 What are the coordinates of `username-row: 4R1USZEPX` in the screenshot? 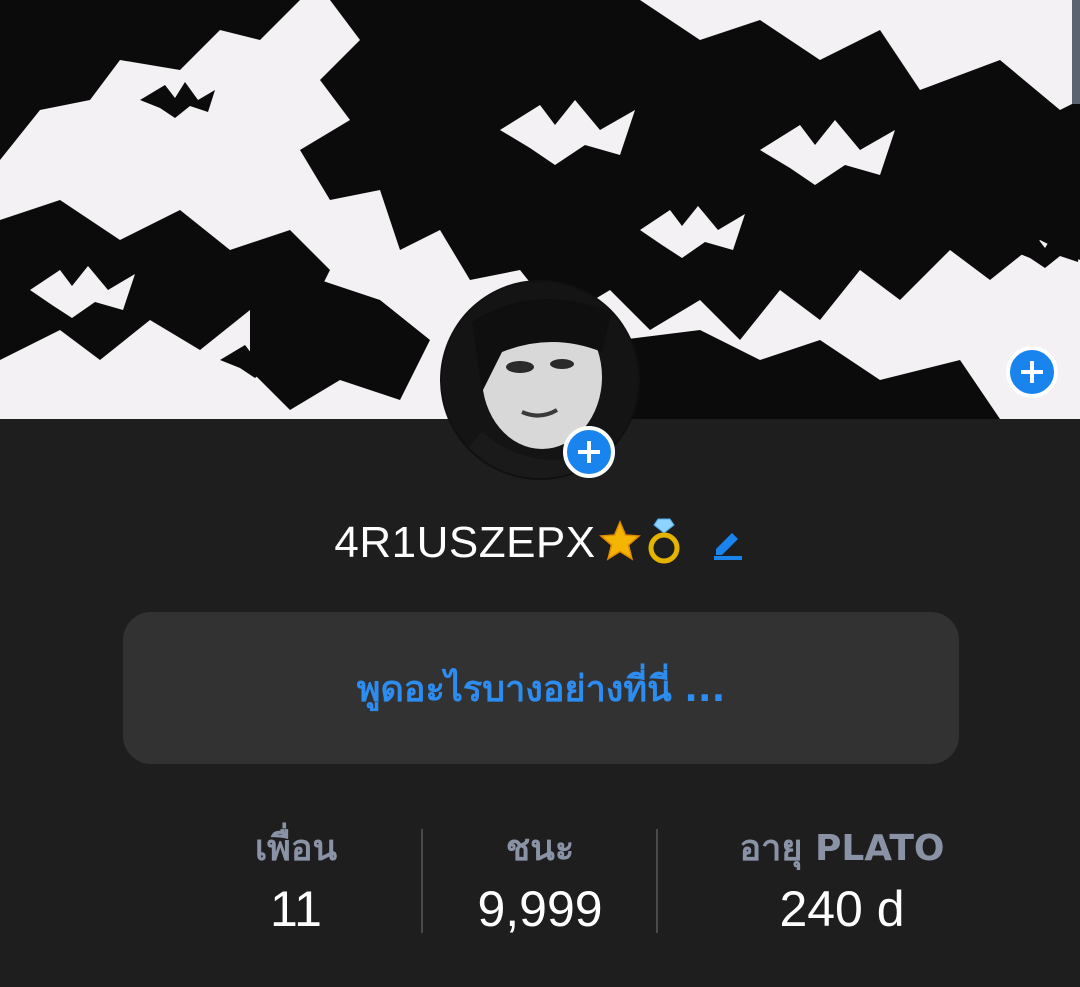 It's located at (540, 543).